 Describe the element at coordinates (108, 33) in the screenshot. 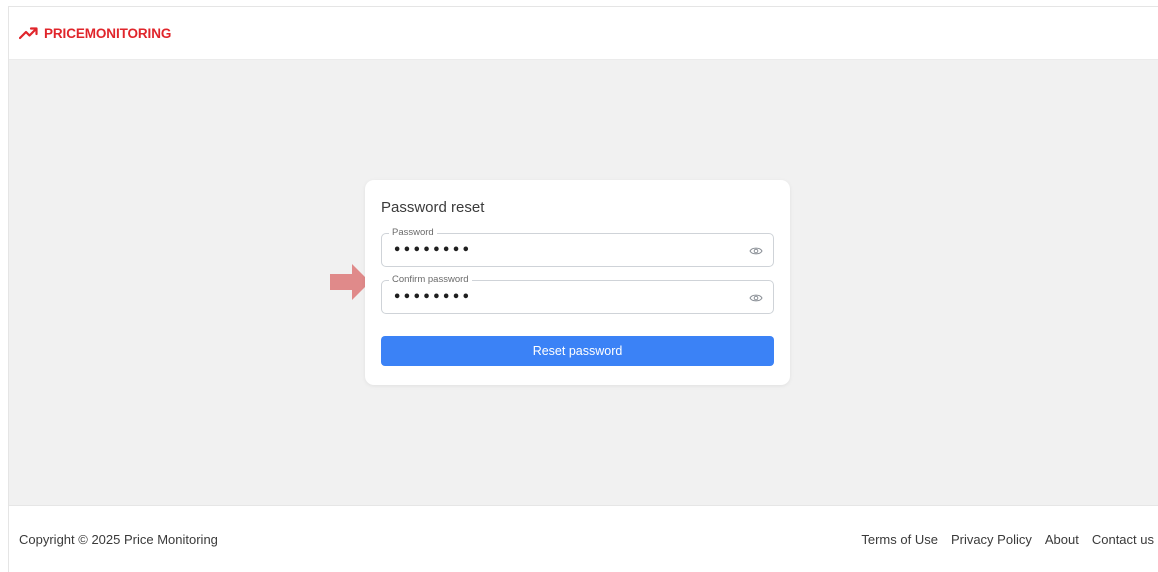

I see `brand-name: PRICEMONITORING` at that location.